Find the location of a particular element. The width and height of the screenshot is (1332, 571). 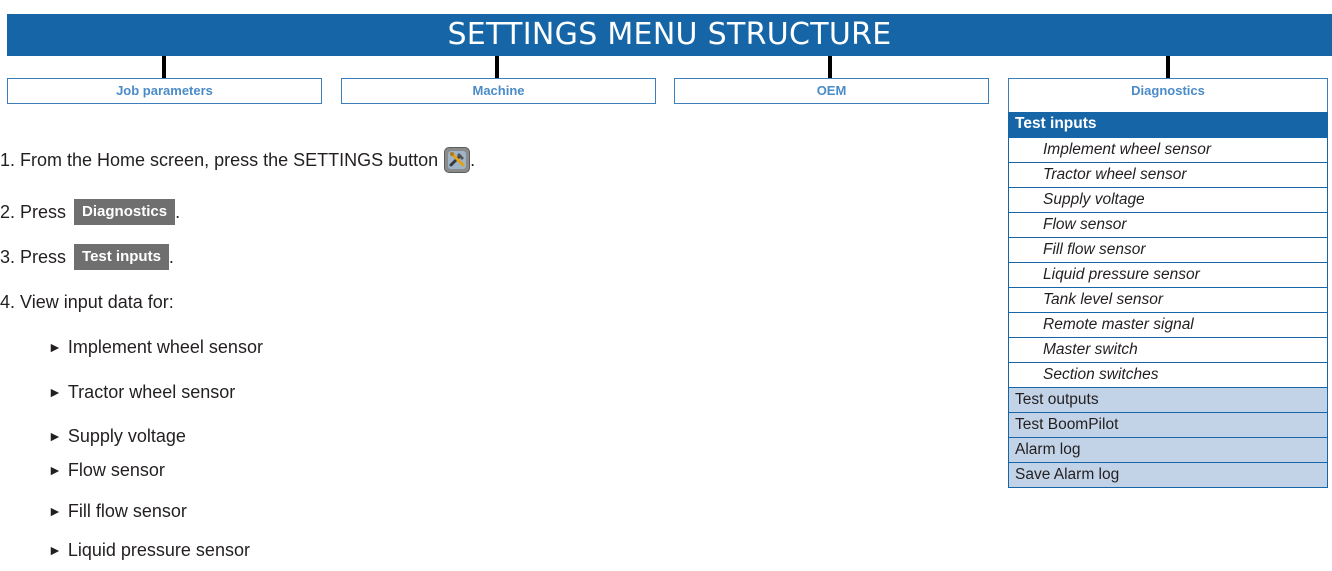

bullet-text: Supply voltage is located at coordinates (126, 436).